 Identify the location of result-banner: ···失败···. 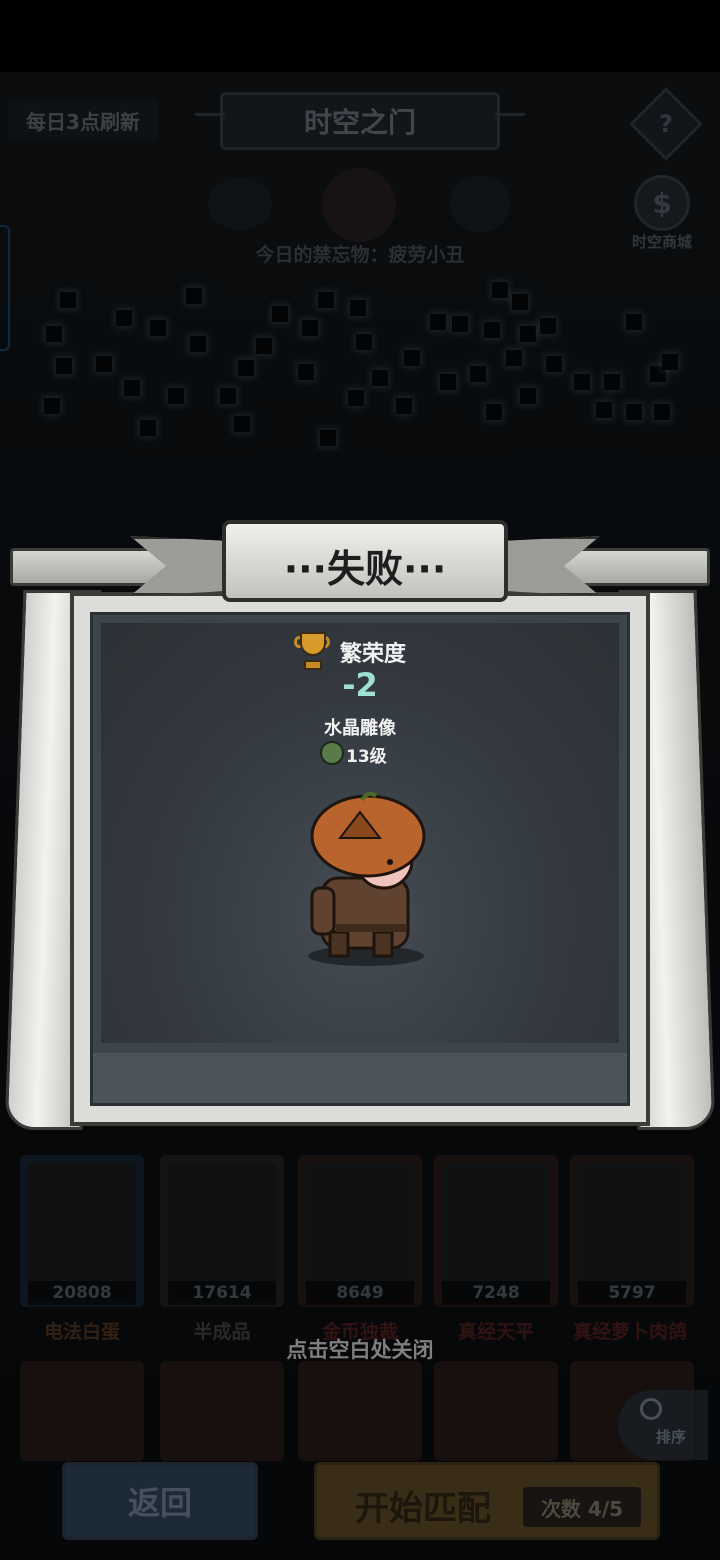
(365, 565).